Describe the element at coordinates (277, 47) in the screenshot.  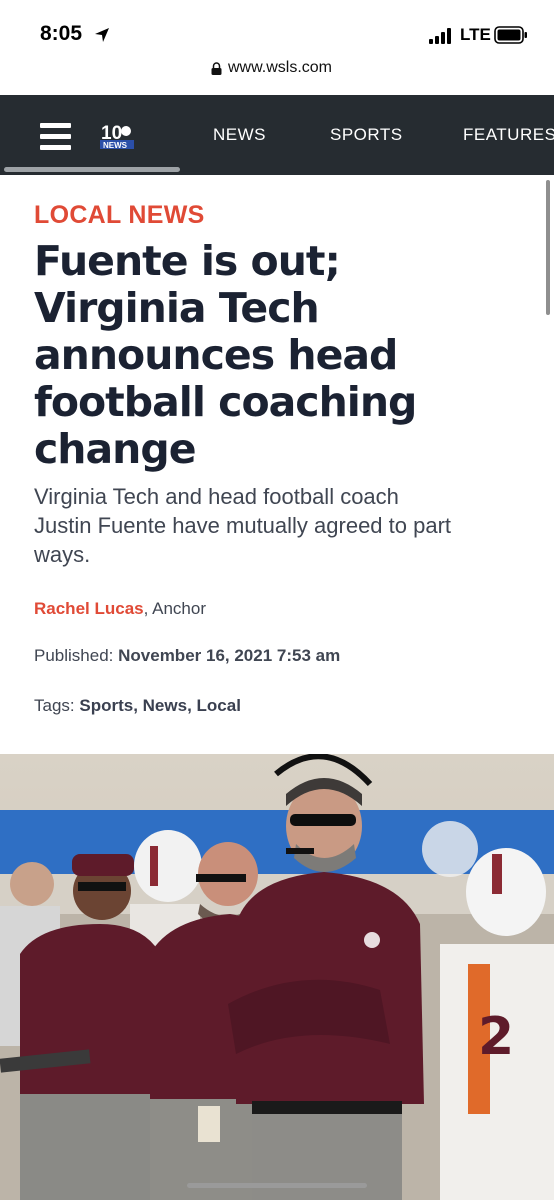
I see `status-bar` at that location.